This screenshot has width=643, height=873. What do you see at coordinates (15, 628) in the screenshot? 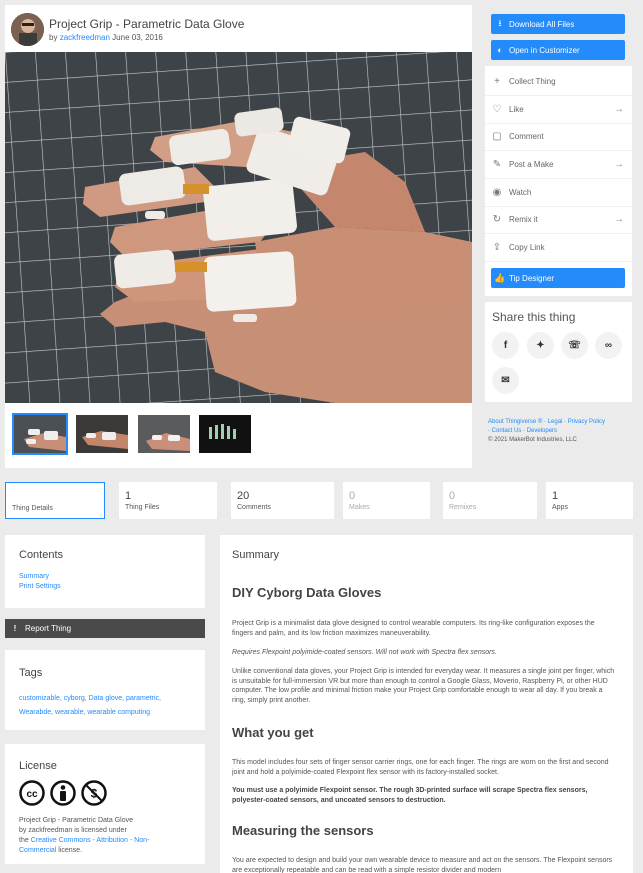
I see `alert-icon: !` at bounding box center [15, 628].